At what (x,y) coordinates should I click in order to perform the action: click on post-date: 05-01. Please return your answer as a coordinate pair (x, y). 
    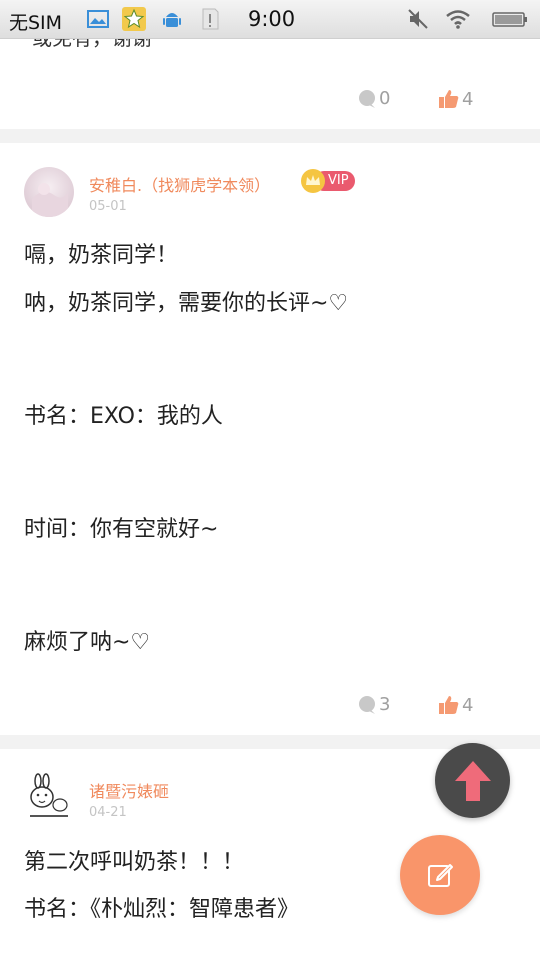
    Looking at the image, I should click on (108, 206).